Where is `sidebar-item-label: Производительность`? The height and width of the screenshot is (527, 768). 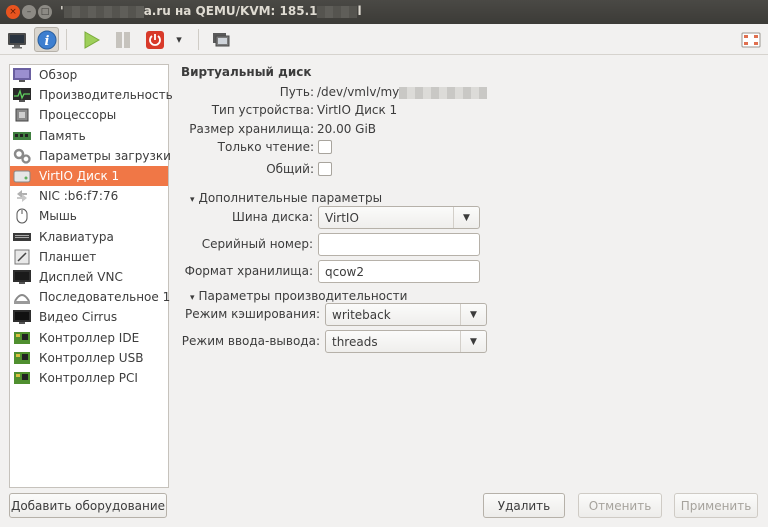 sidebar-item-label: Производительность is located at coordinates (106, 95).